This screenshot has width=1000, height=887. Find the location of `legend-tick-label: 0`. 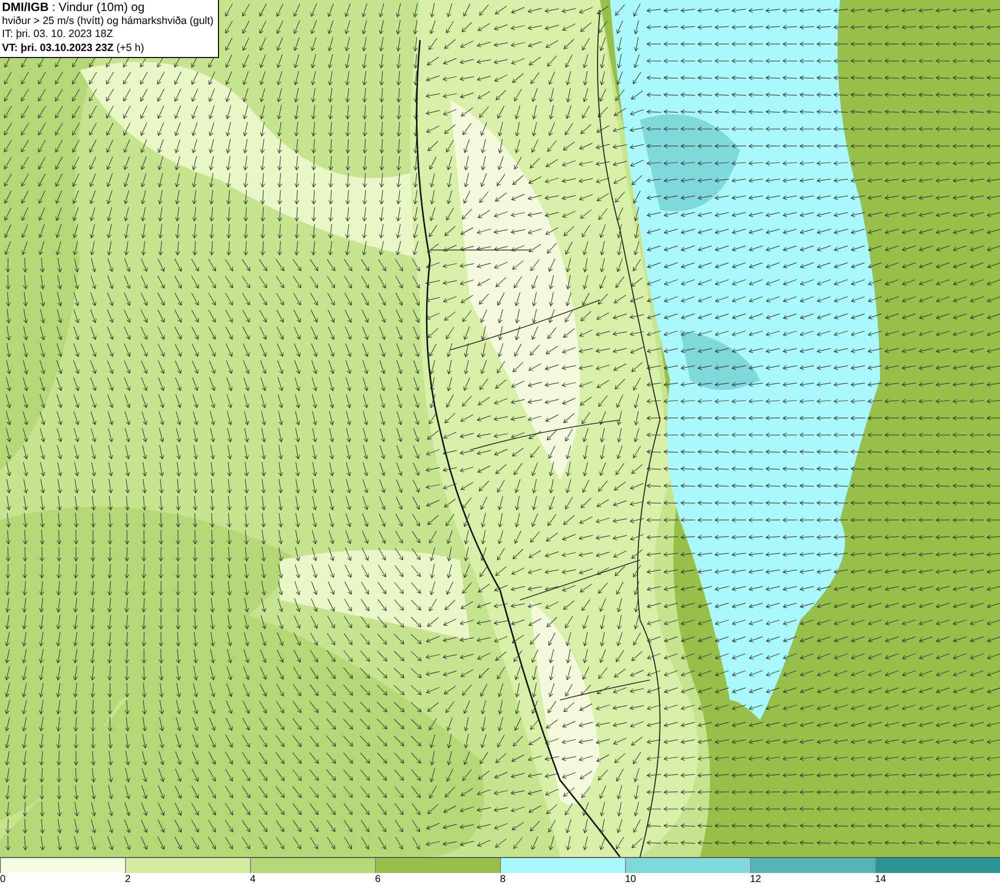

legend-tick-label: 0 is located at coordinates (3, 880).